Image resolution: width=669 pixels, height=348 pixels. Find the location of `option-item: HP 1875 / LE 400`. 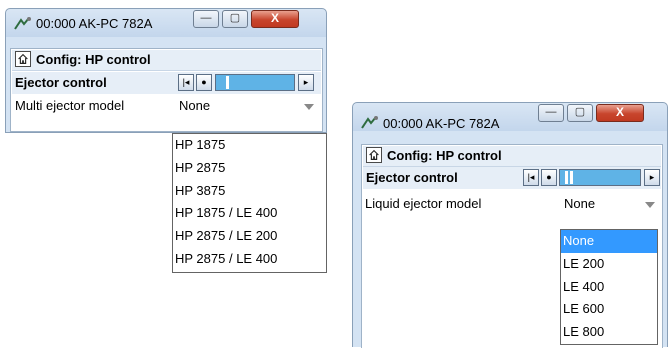

option-item: HP 1875 / LE 400 is located at coordinates (249, 213).